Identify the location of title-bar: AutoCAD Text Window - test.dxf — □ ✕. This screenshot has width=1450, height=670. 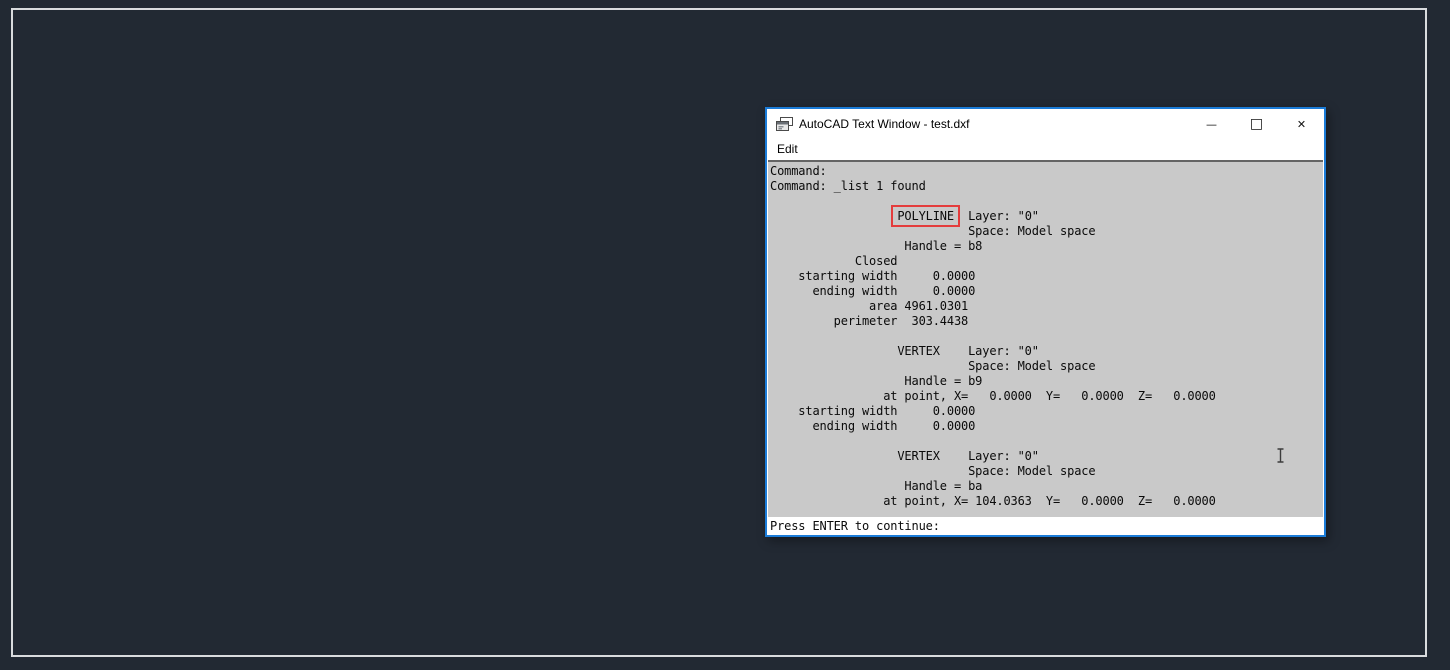
(1045, 124).